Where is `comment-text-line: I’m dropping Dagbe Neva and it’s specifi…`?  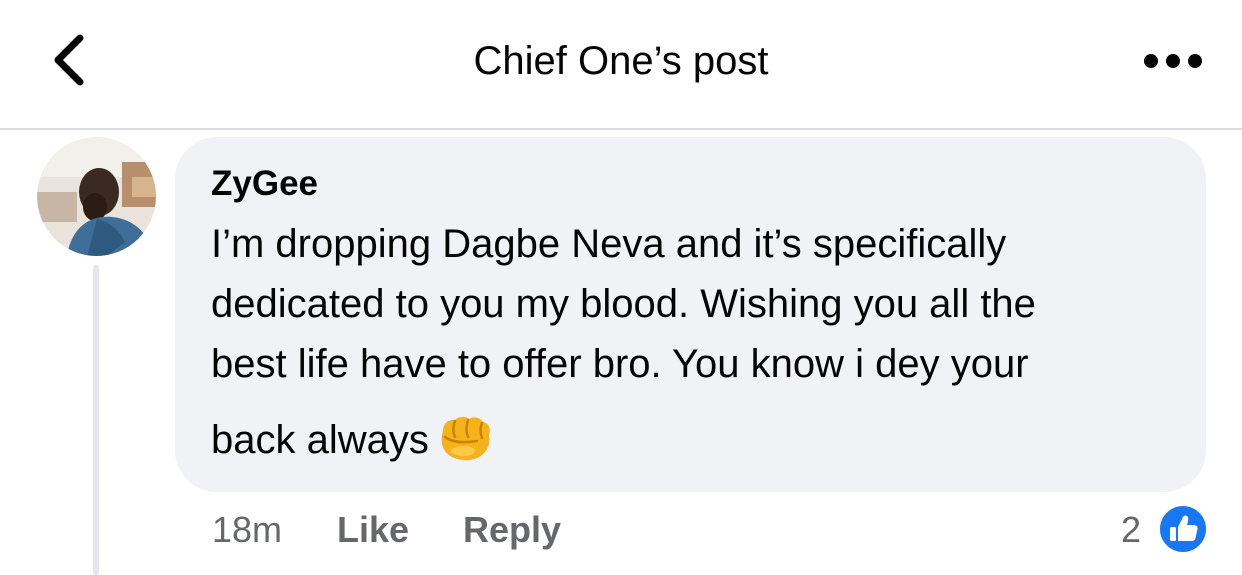
comment-text-line: I’m dropping Dagbe Neva and it’s specifi… is located at coordinates (609, 244).